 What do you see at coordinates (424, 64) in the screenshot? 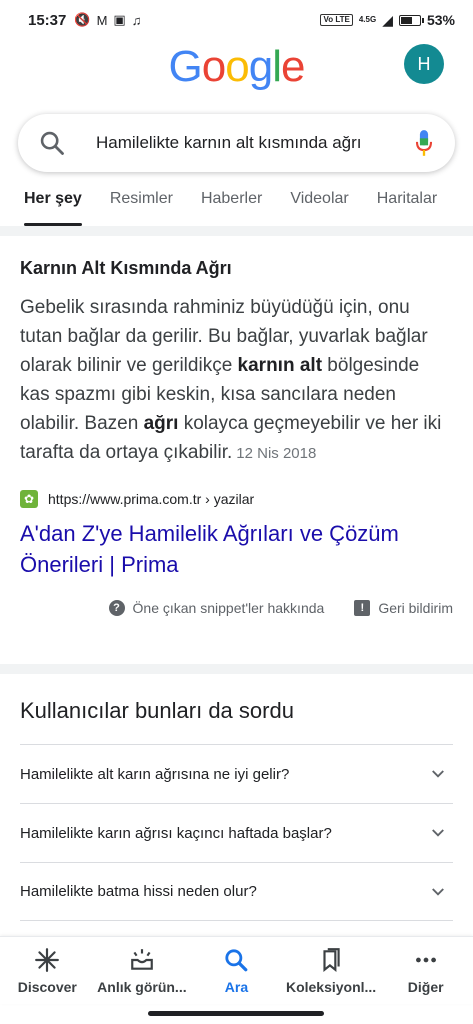
I see `account-avatar: H` at bounding box center [424, 64].